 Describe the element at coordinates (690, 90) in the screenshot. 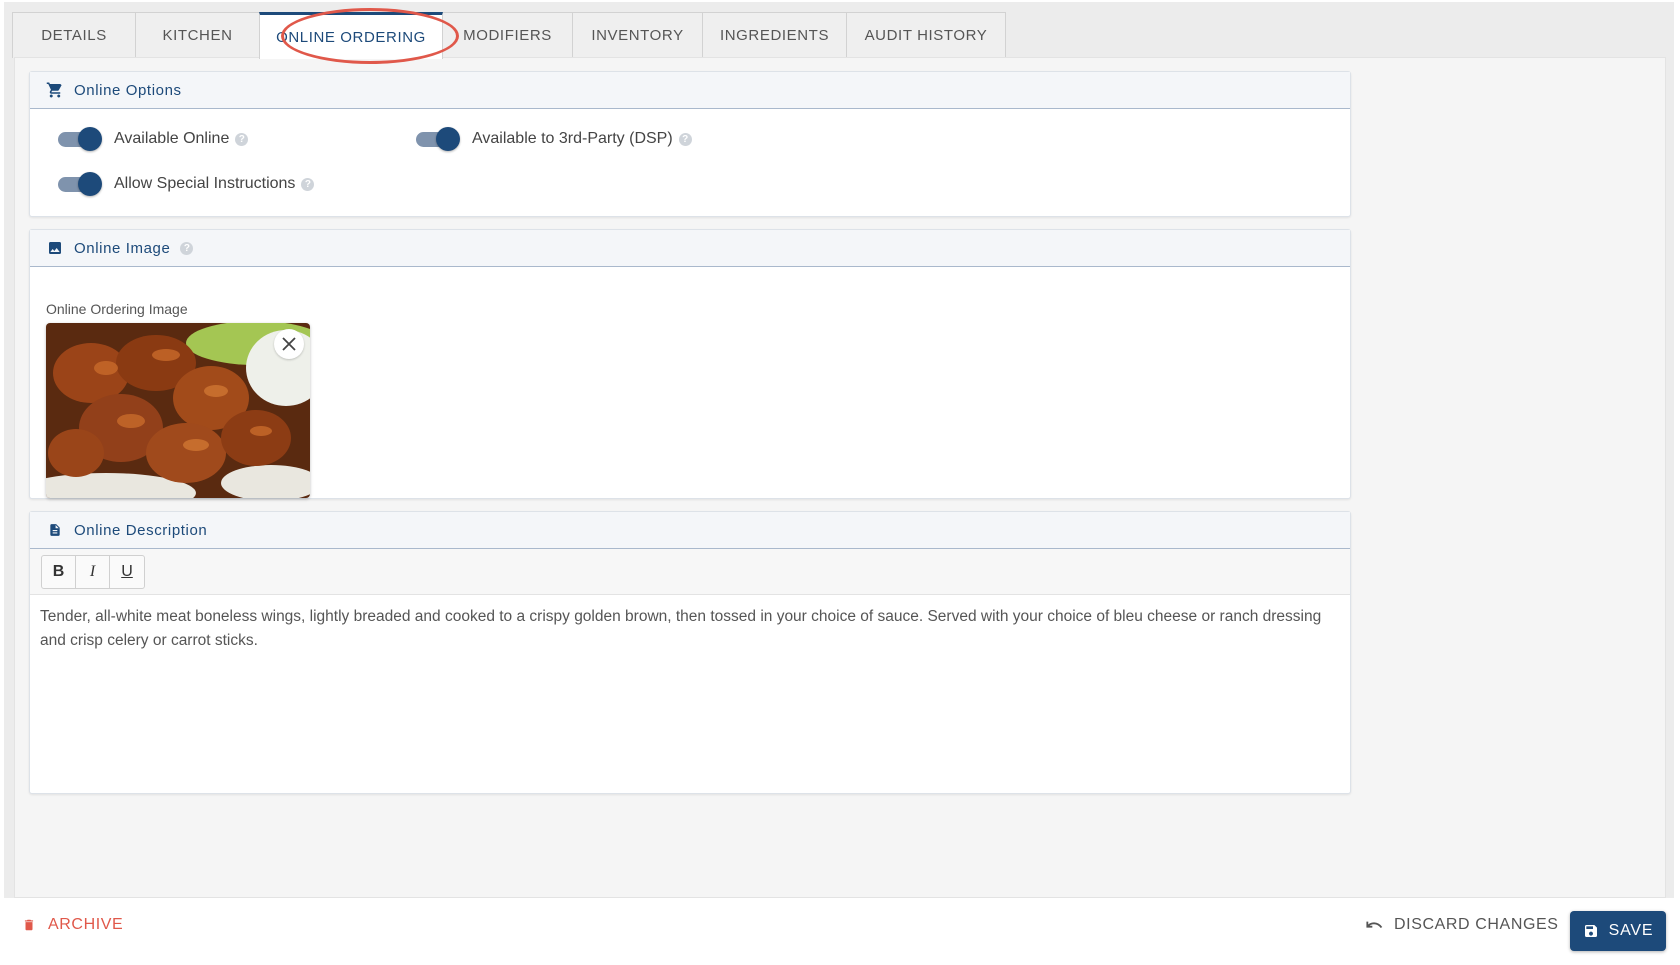

I see `panel-header: Online Options` at that location.